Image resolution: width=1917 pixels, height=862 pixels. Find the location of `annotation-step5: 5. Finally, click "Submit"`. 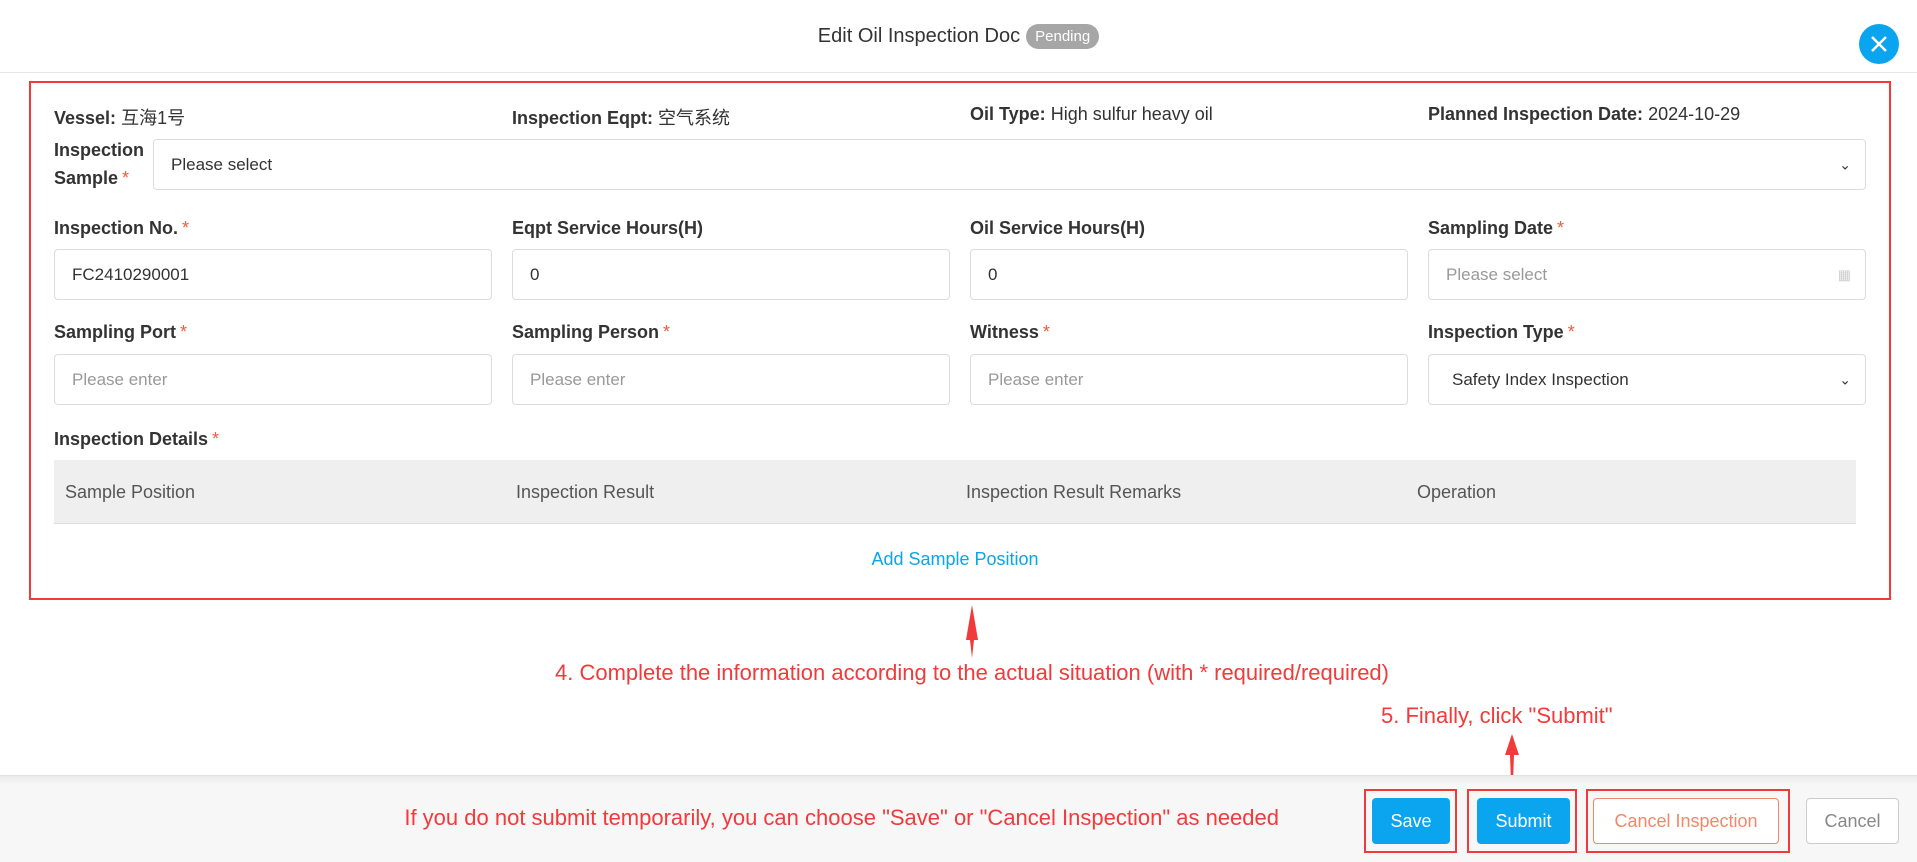

annotation-step5: 5. Finally, click "Submit" is located at coordinates (1497, 715).